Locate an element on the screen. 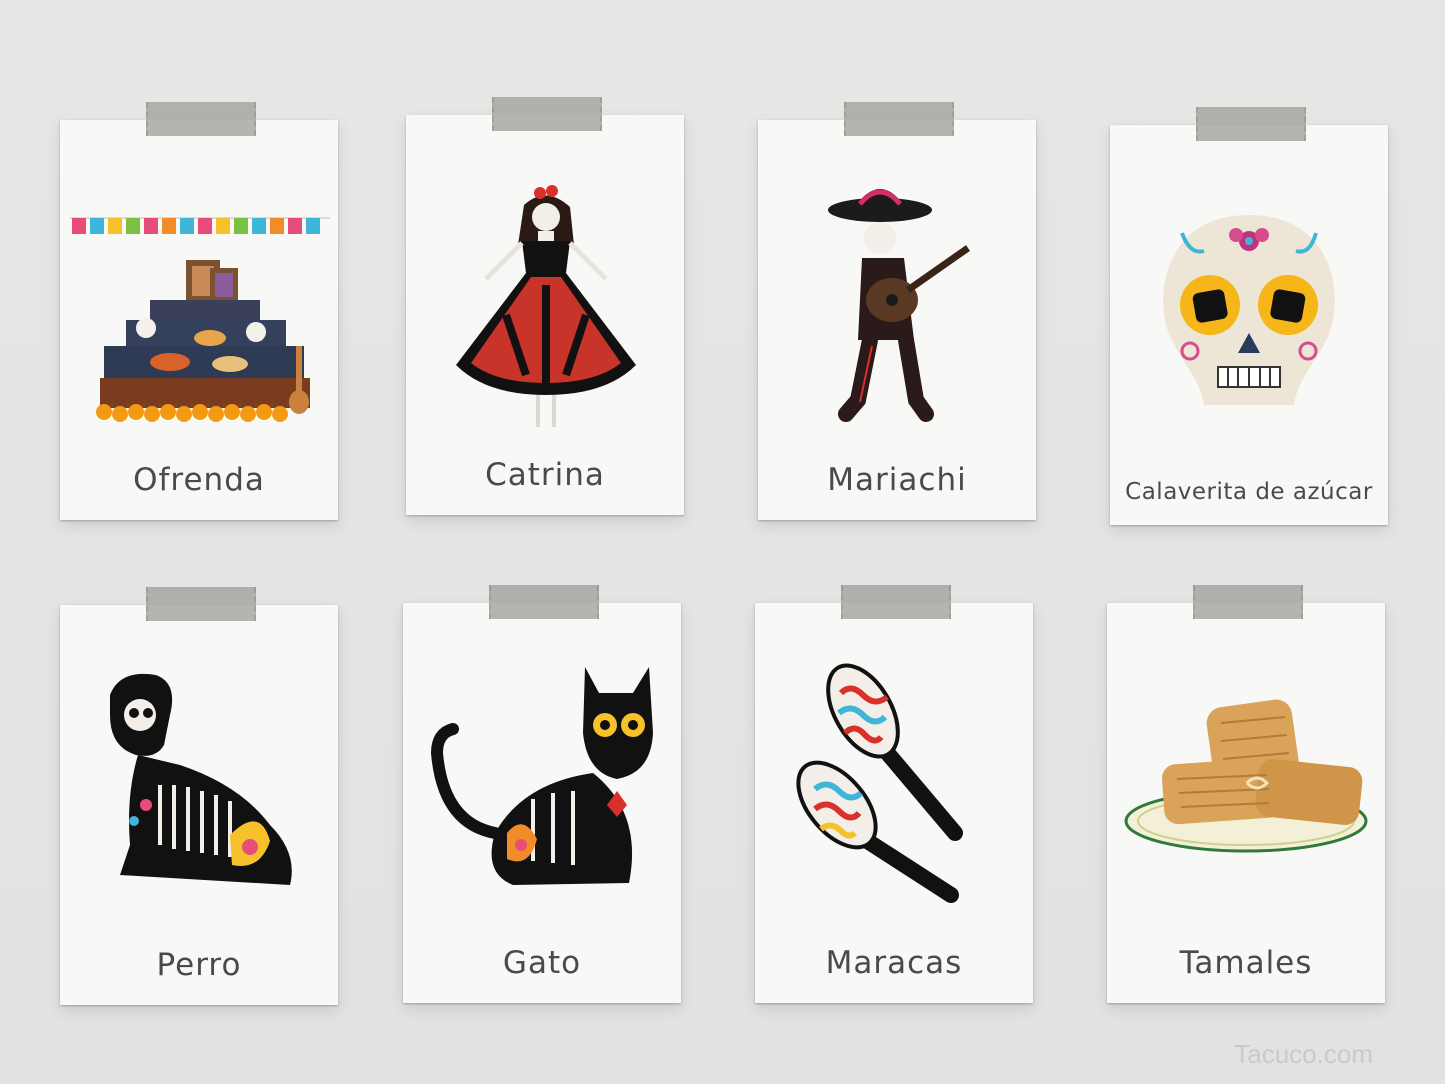 The height and width of the screenshot is (1084, 1445). flashcard-ofrenda: Ofrenda is located at coordinates (199, 311).